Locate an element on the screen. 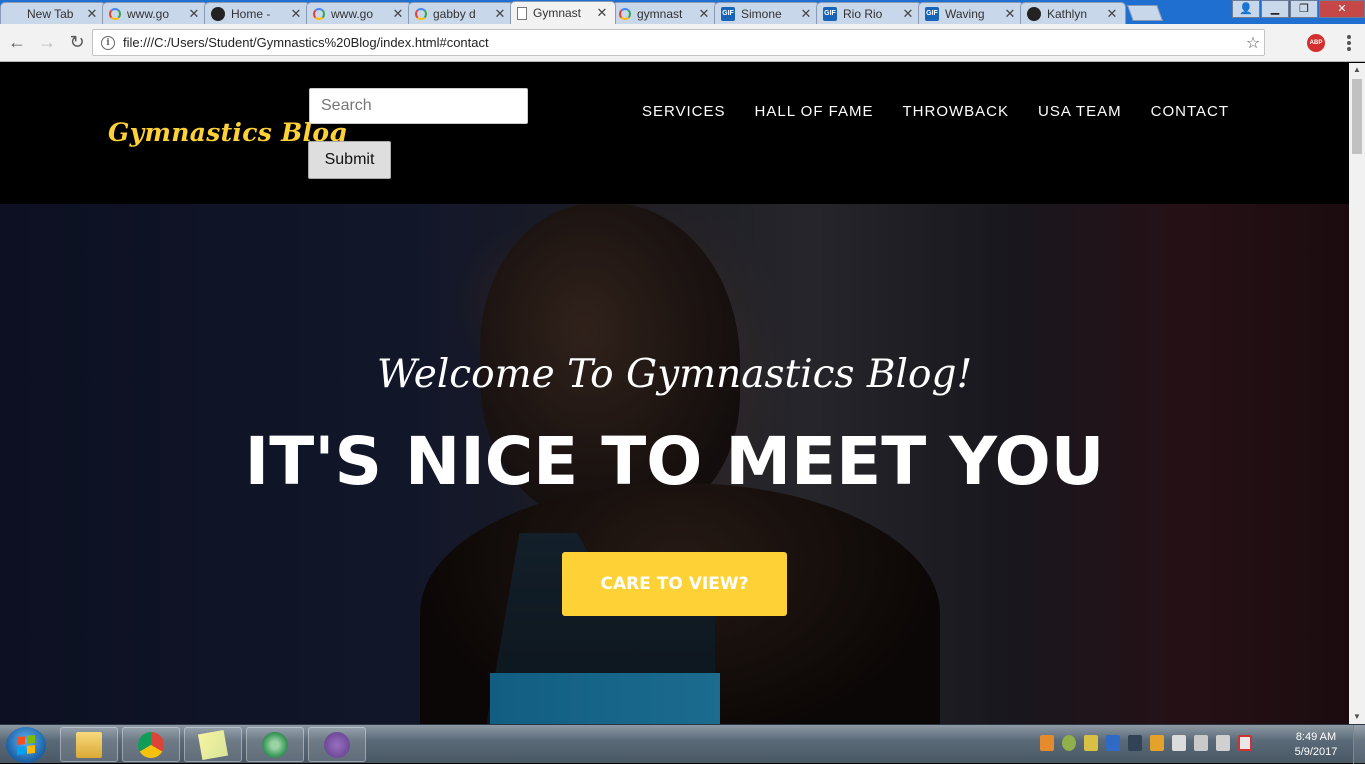 The image size is (1365, 764). forward-arrow-icon: → is located at coordinates (47, 43).